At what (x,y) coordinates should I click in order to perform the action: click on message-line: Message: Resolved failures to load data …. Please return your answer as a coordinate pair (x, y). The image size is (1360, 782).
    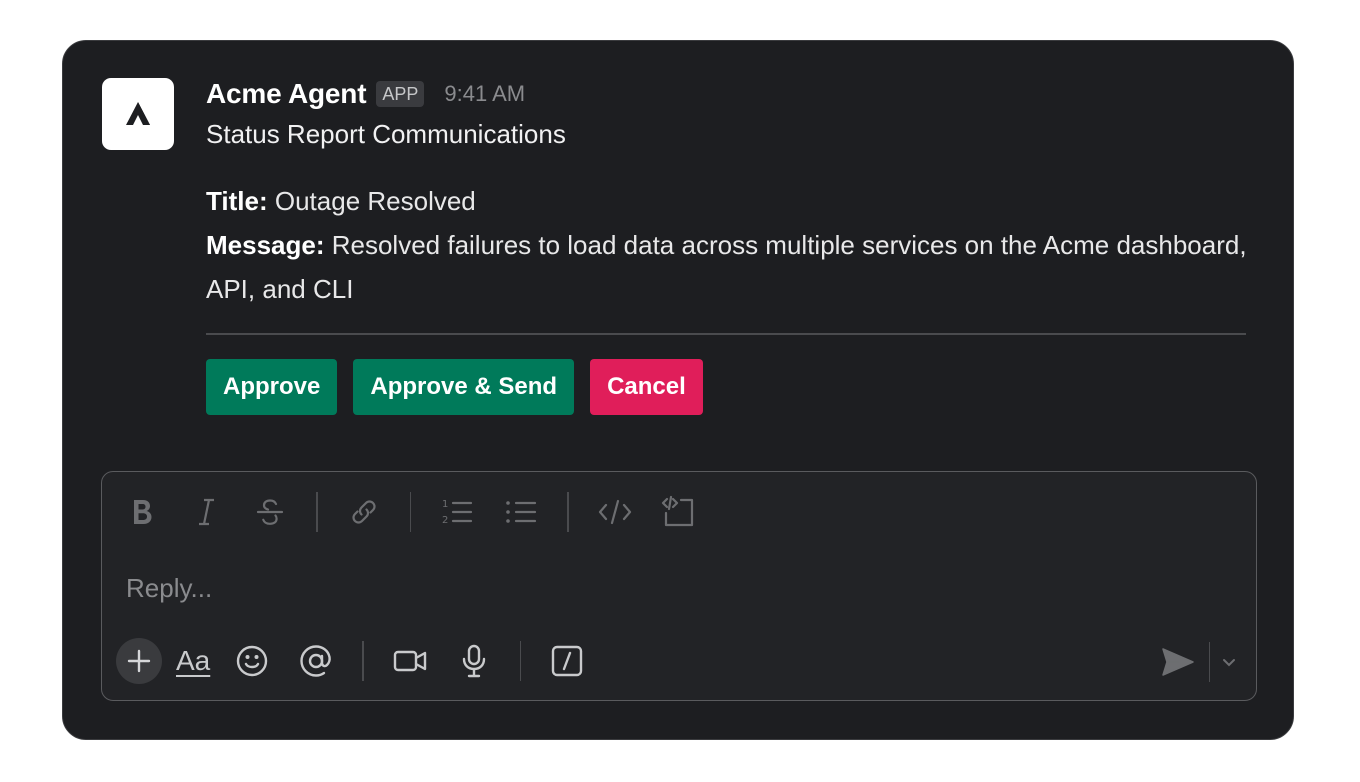
    Looking at the image, I should click on (727, 267).